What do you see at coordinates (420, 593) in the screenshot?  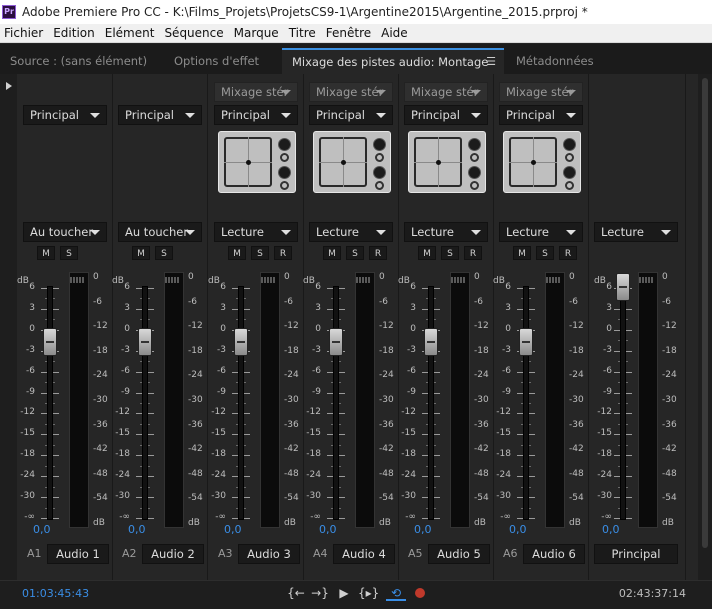 I see `record-icon` at bounding box center [420, 593].